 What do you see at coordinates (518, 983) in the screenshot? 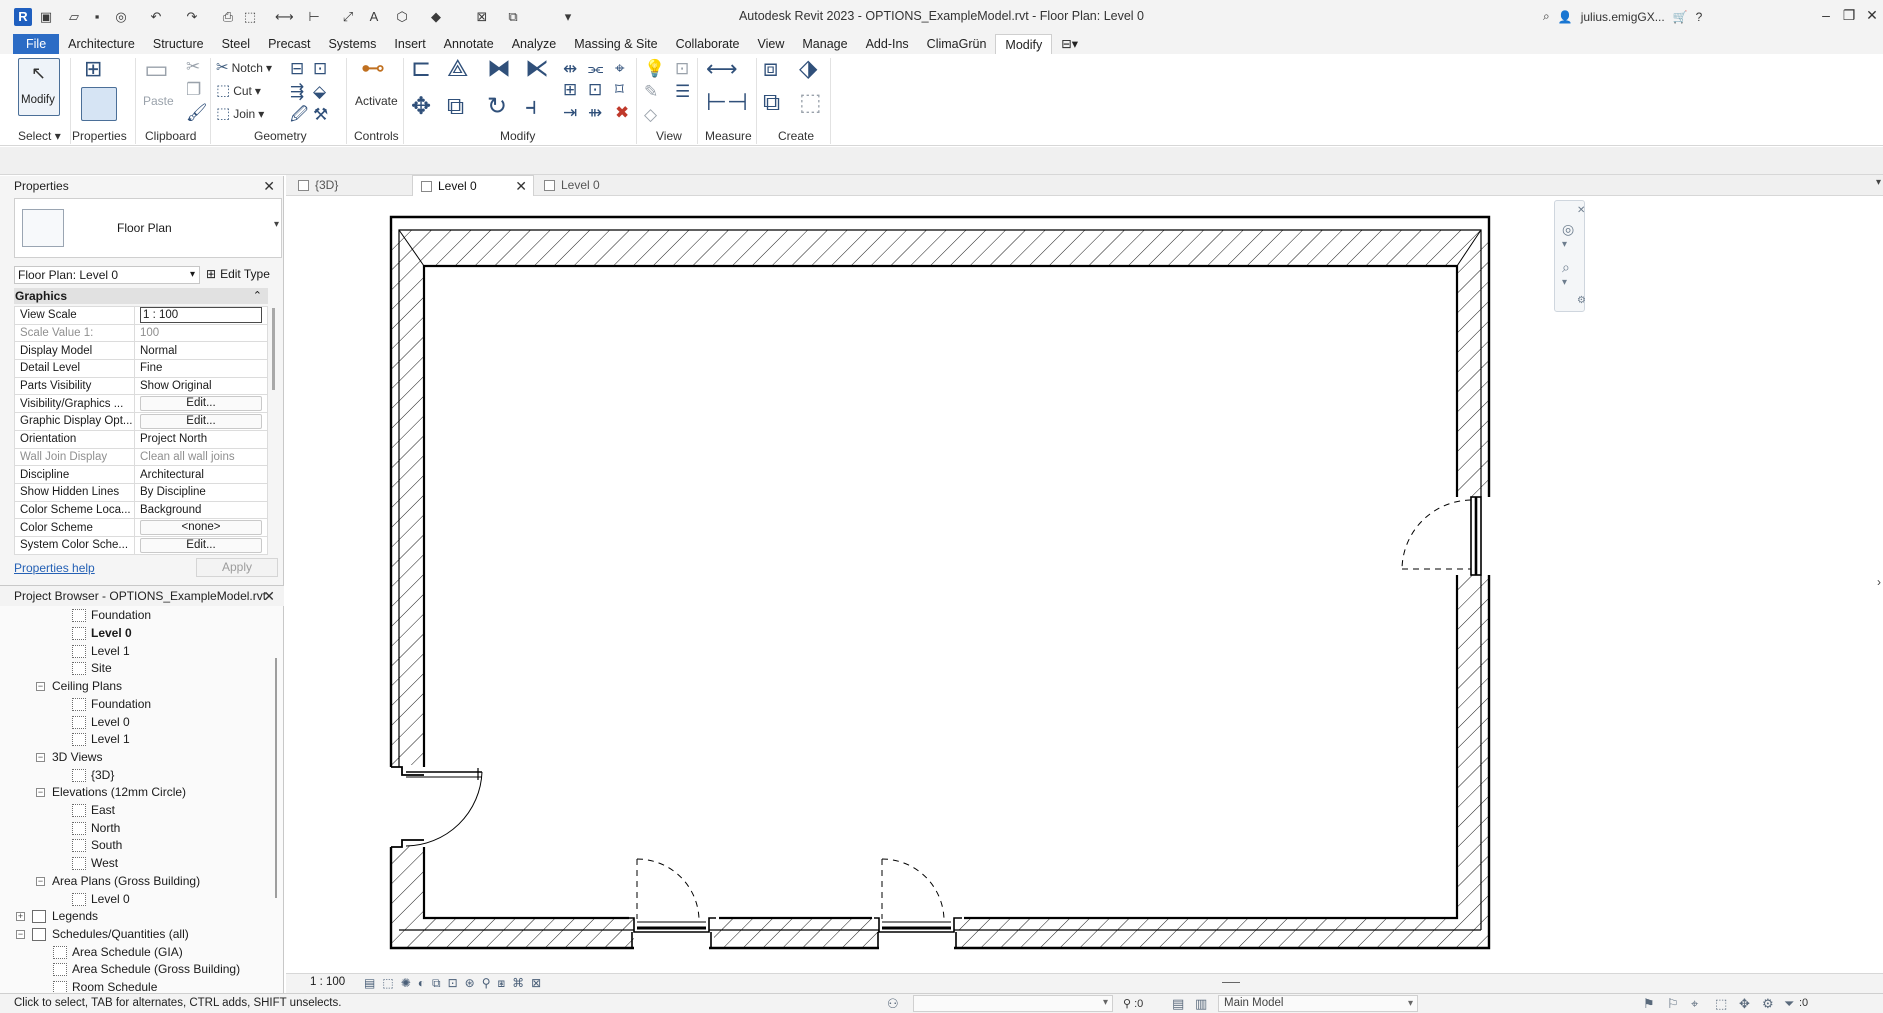
I see `analytical-icon: ⌘` at bounding box center [518, 983].